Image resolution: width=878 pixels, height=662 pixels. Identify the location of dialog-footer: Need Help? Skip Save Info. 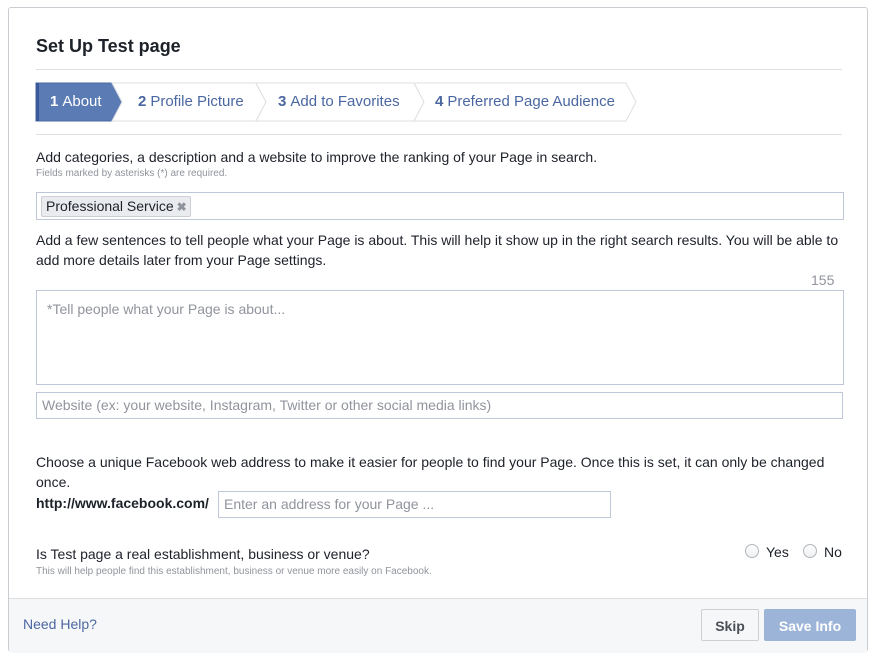
(438, 625).